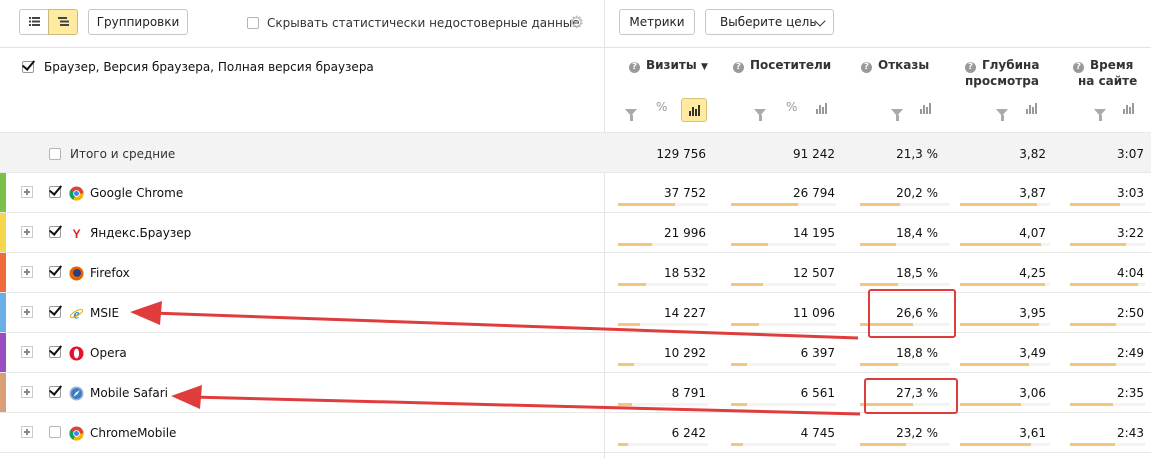 The height and width of the screenshot is (459, 1151). Describe the element at coordinates (123, 154) in the screenshot. I see `totals-label: Итого и средние` at that location.